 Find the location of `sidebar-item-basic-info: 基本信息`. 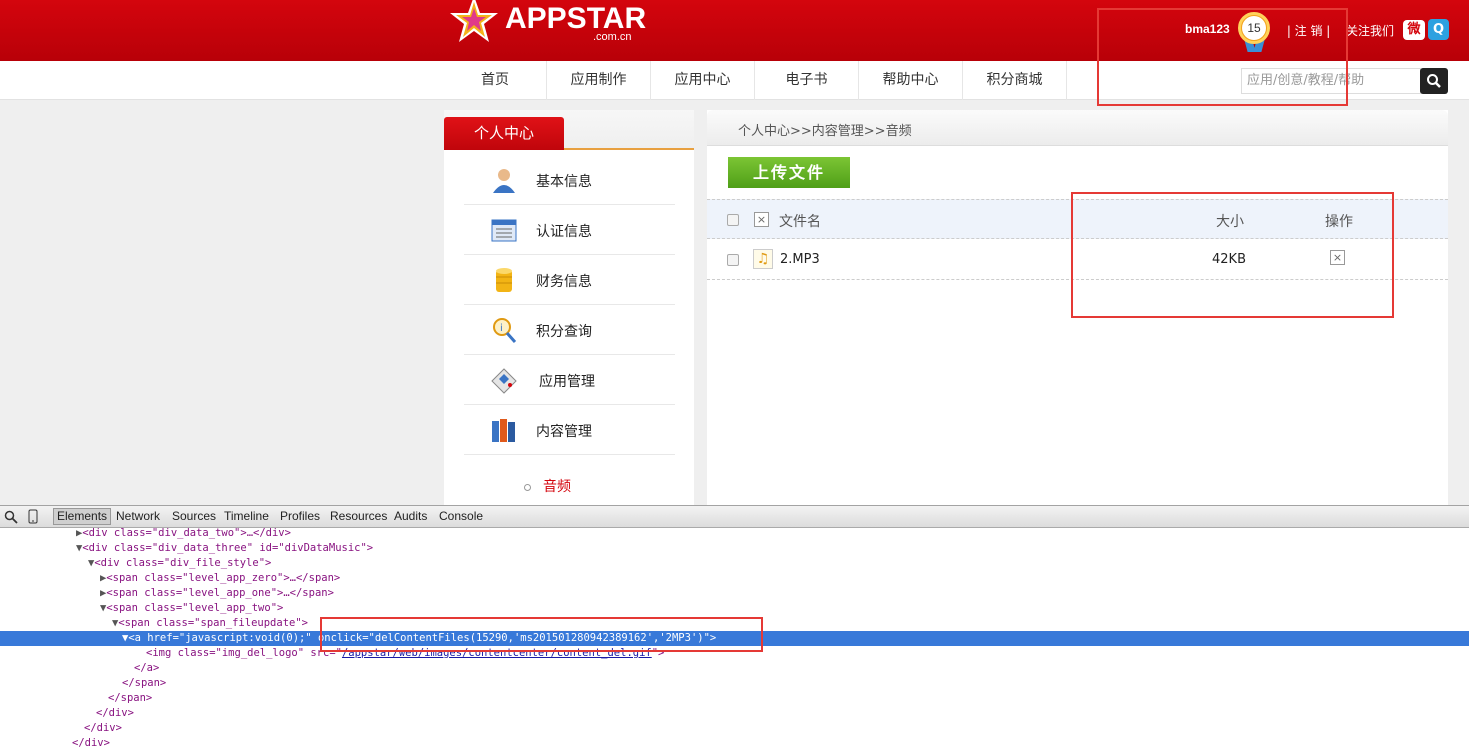

sidebar-item-basic-info: 基本信息 is located at coordinates (569, 180).